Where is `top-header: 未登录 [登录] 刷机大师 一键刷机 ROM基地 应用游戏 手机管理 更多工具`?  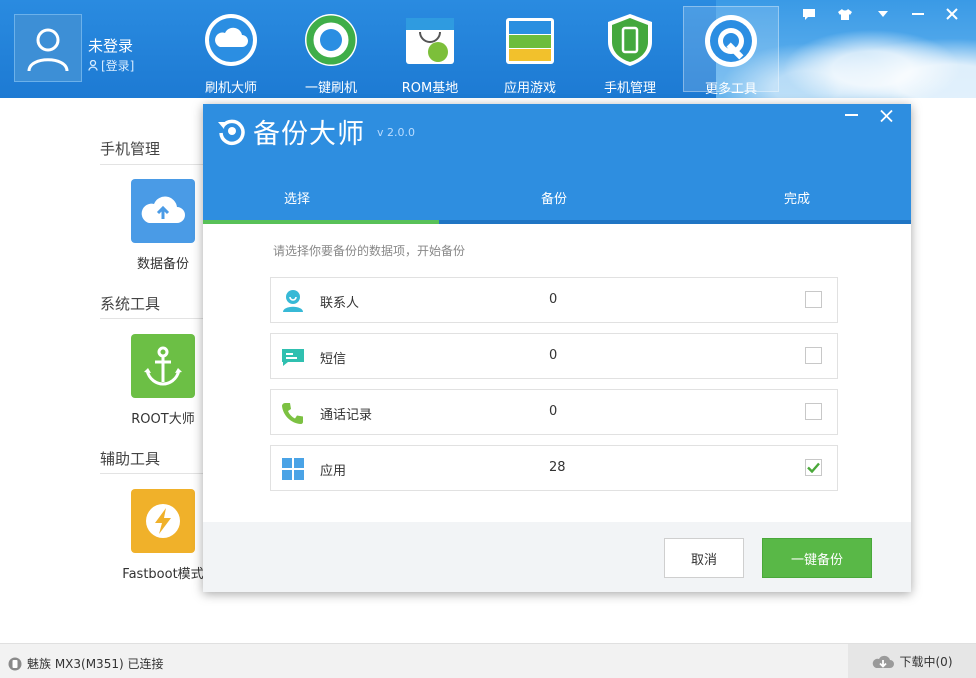 top-header: 未登录 [登录] 刷机大师 一键刷机 ROM基地 应用游戏 手机管理 更多工具 is located at coordinates (488, 49).